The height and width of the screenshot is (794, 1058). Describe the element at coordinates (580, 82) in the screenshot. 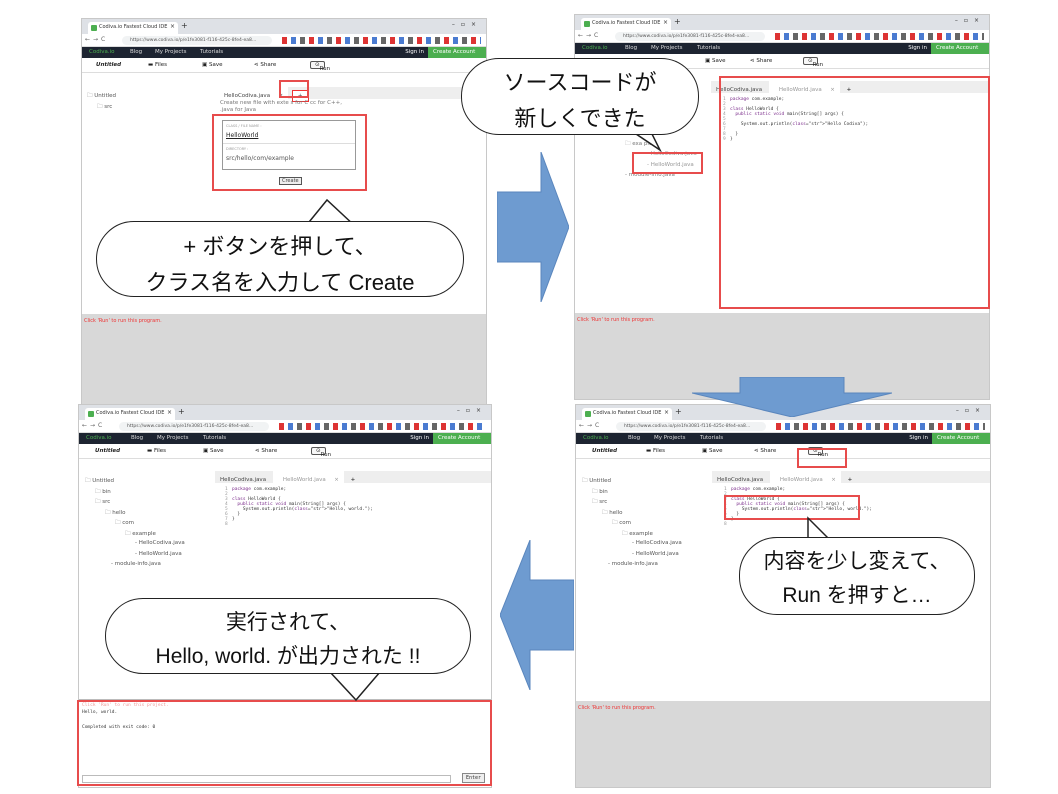

I see `callout-line: ソースコードが` at that location.